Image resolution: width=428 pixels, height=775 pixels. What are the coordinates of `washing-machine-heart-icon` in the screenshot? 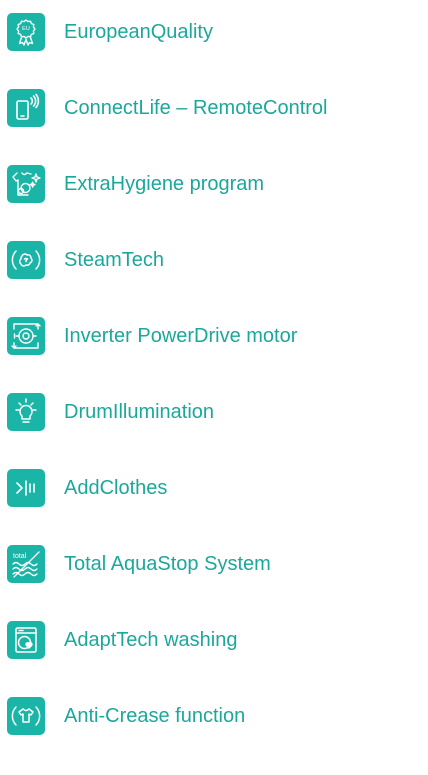 It's located at (26, 640).